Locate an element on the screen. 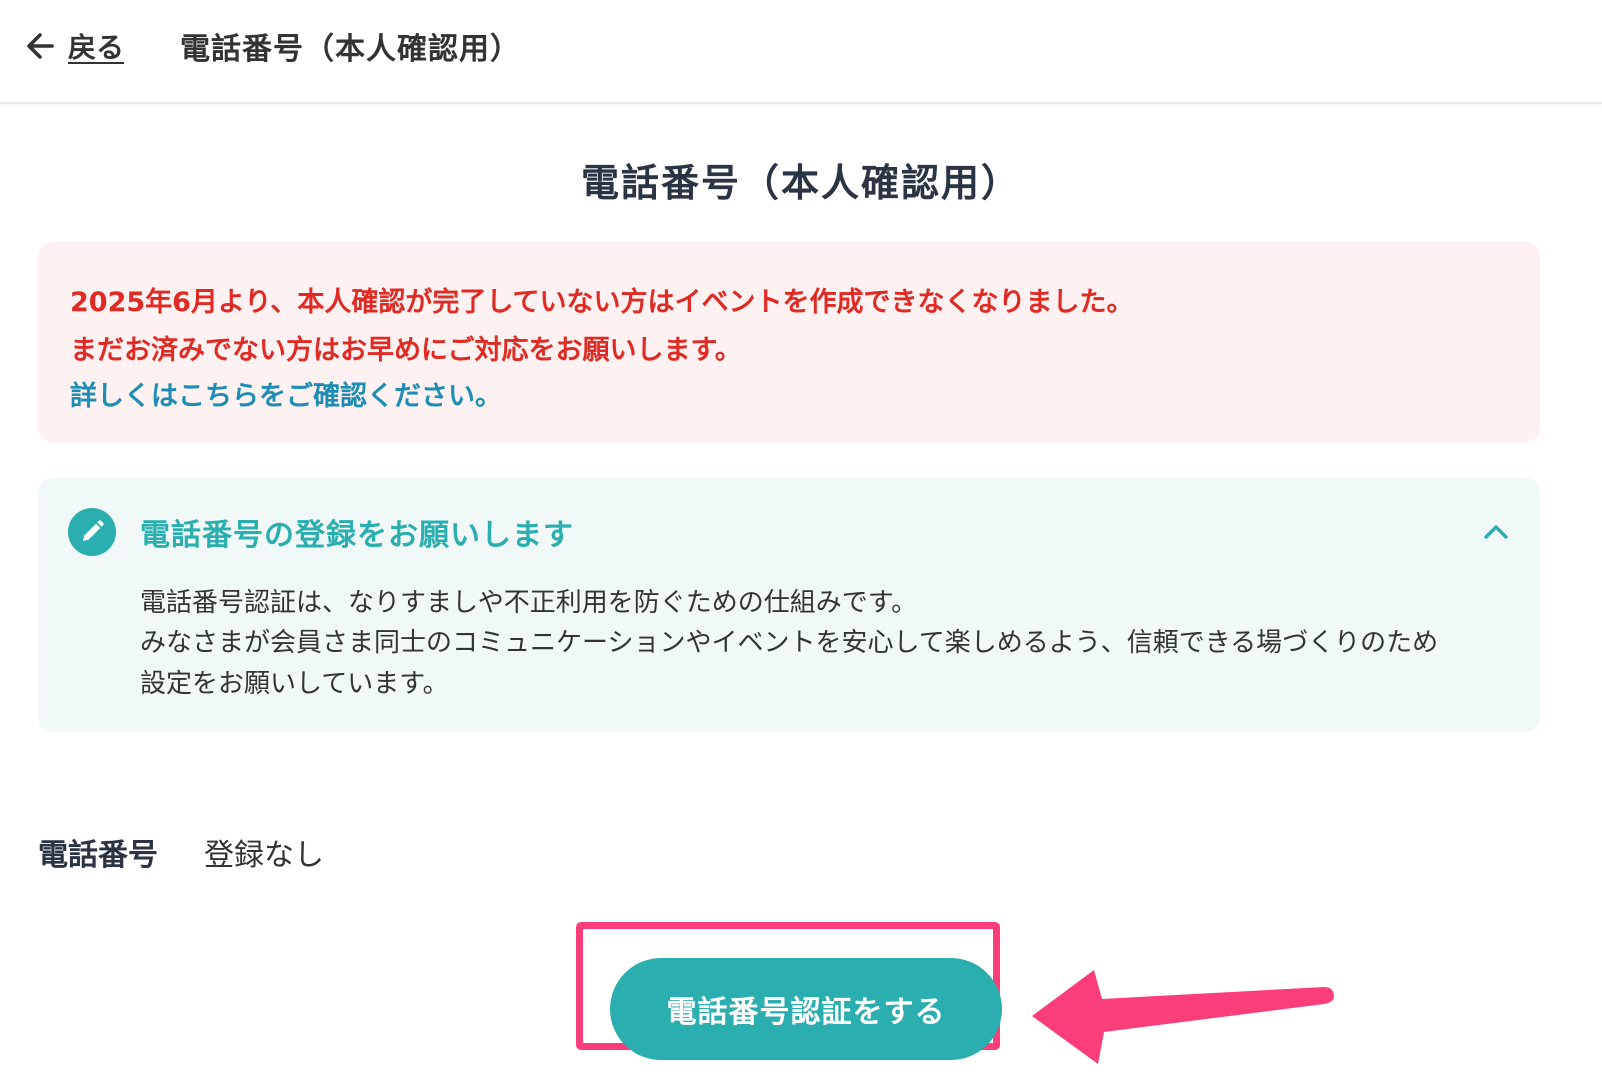 This screenshot has height=1090, width=1602. verify-phone-button: 電話番号認証をする is located at coordinates (806, 1009).